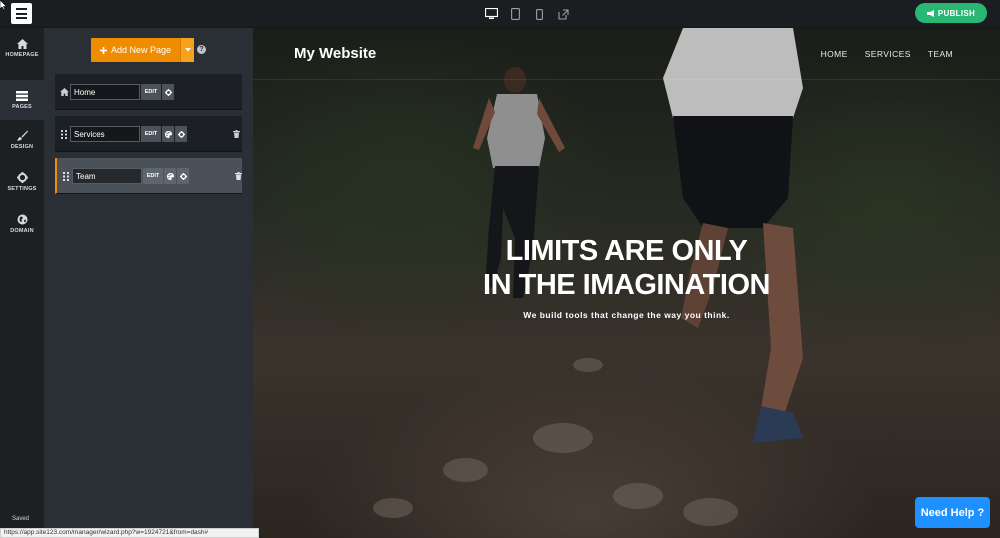 Image resolution: width=1000 pixels, height=538 pixels. I want to click on mouse-cursor-icon, so click(4, 5).